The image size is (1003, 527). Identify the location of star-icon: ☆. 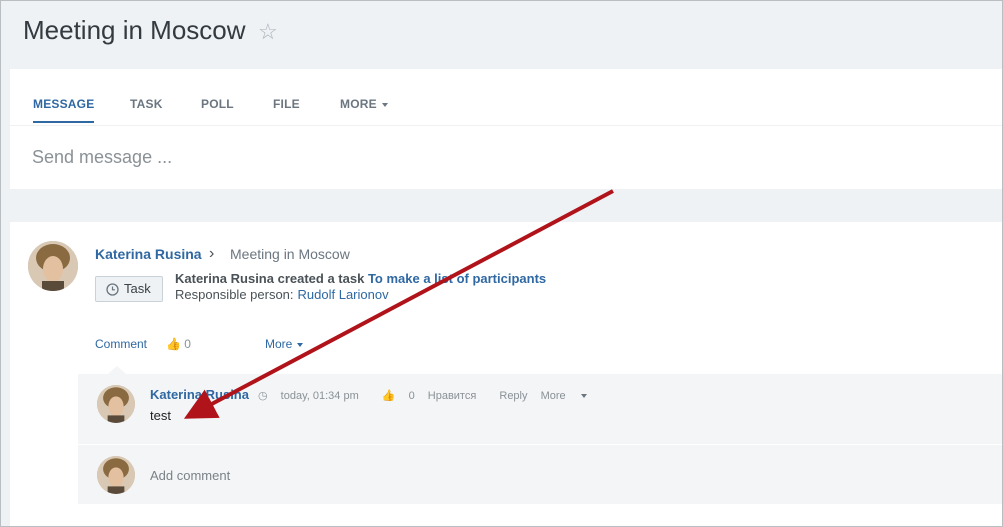
(268, 32).